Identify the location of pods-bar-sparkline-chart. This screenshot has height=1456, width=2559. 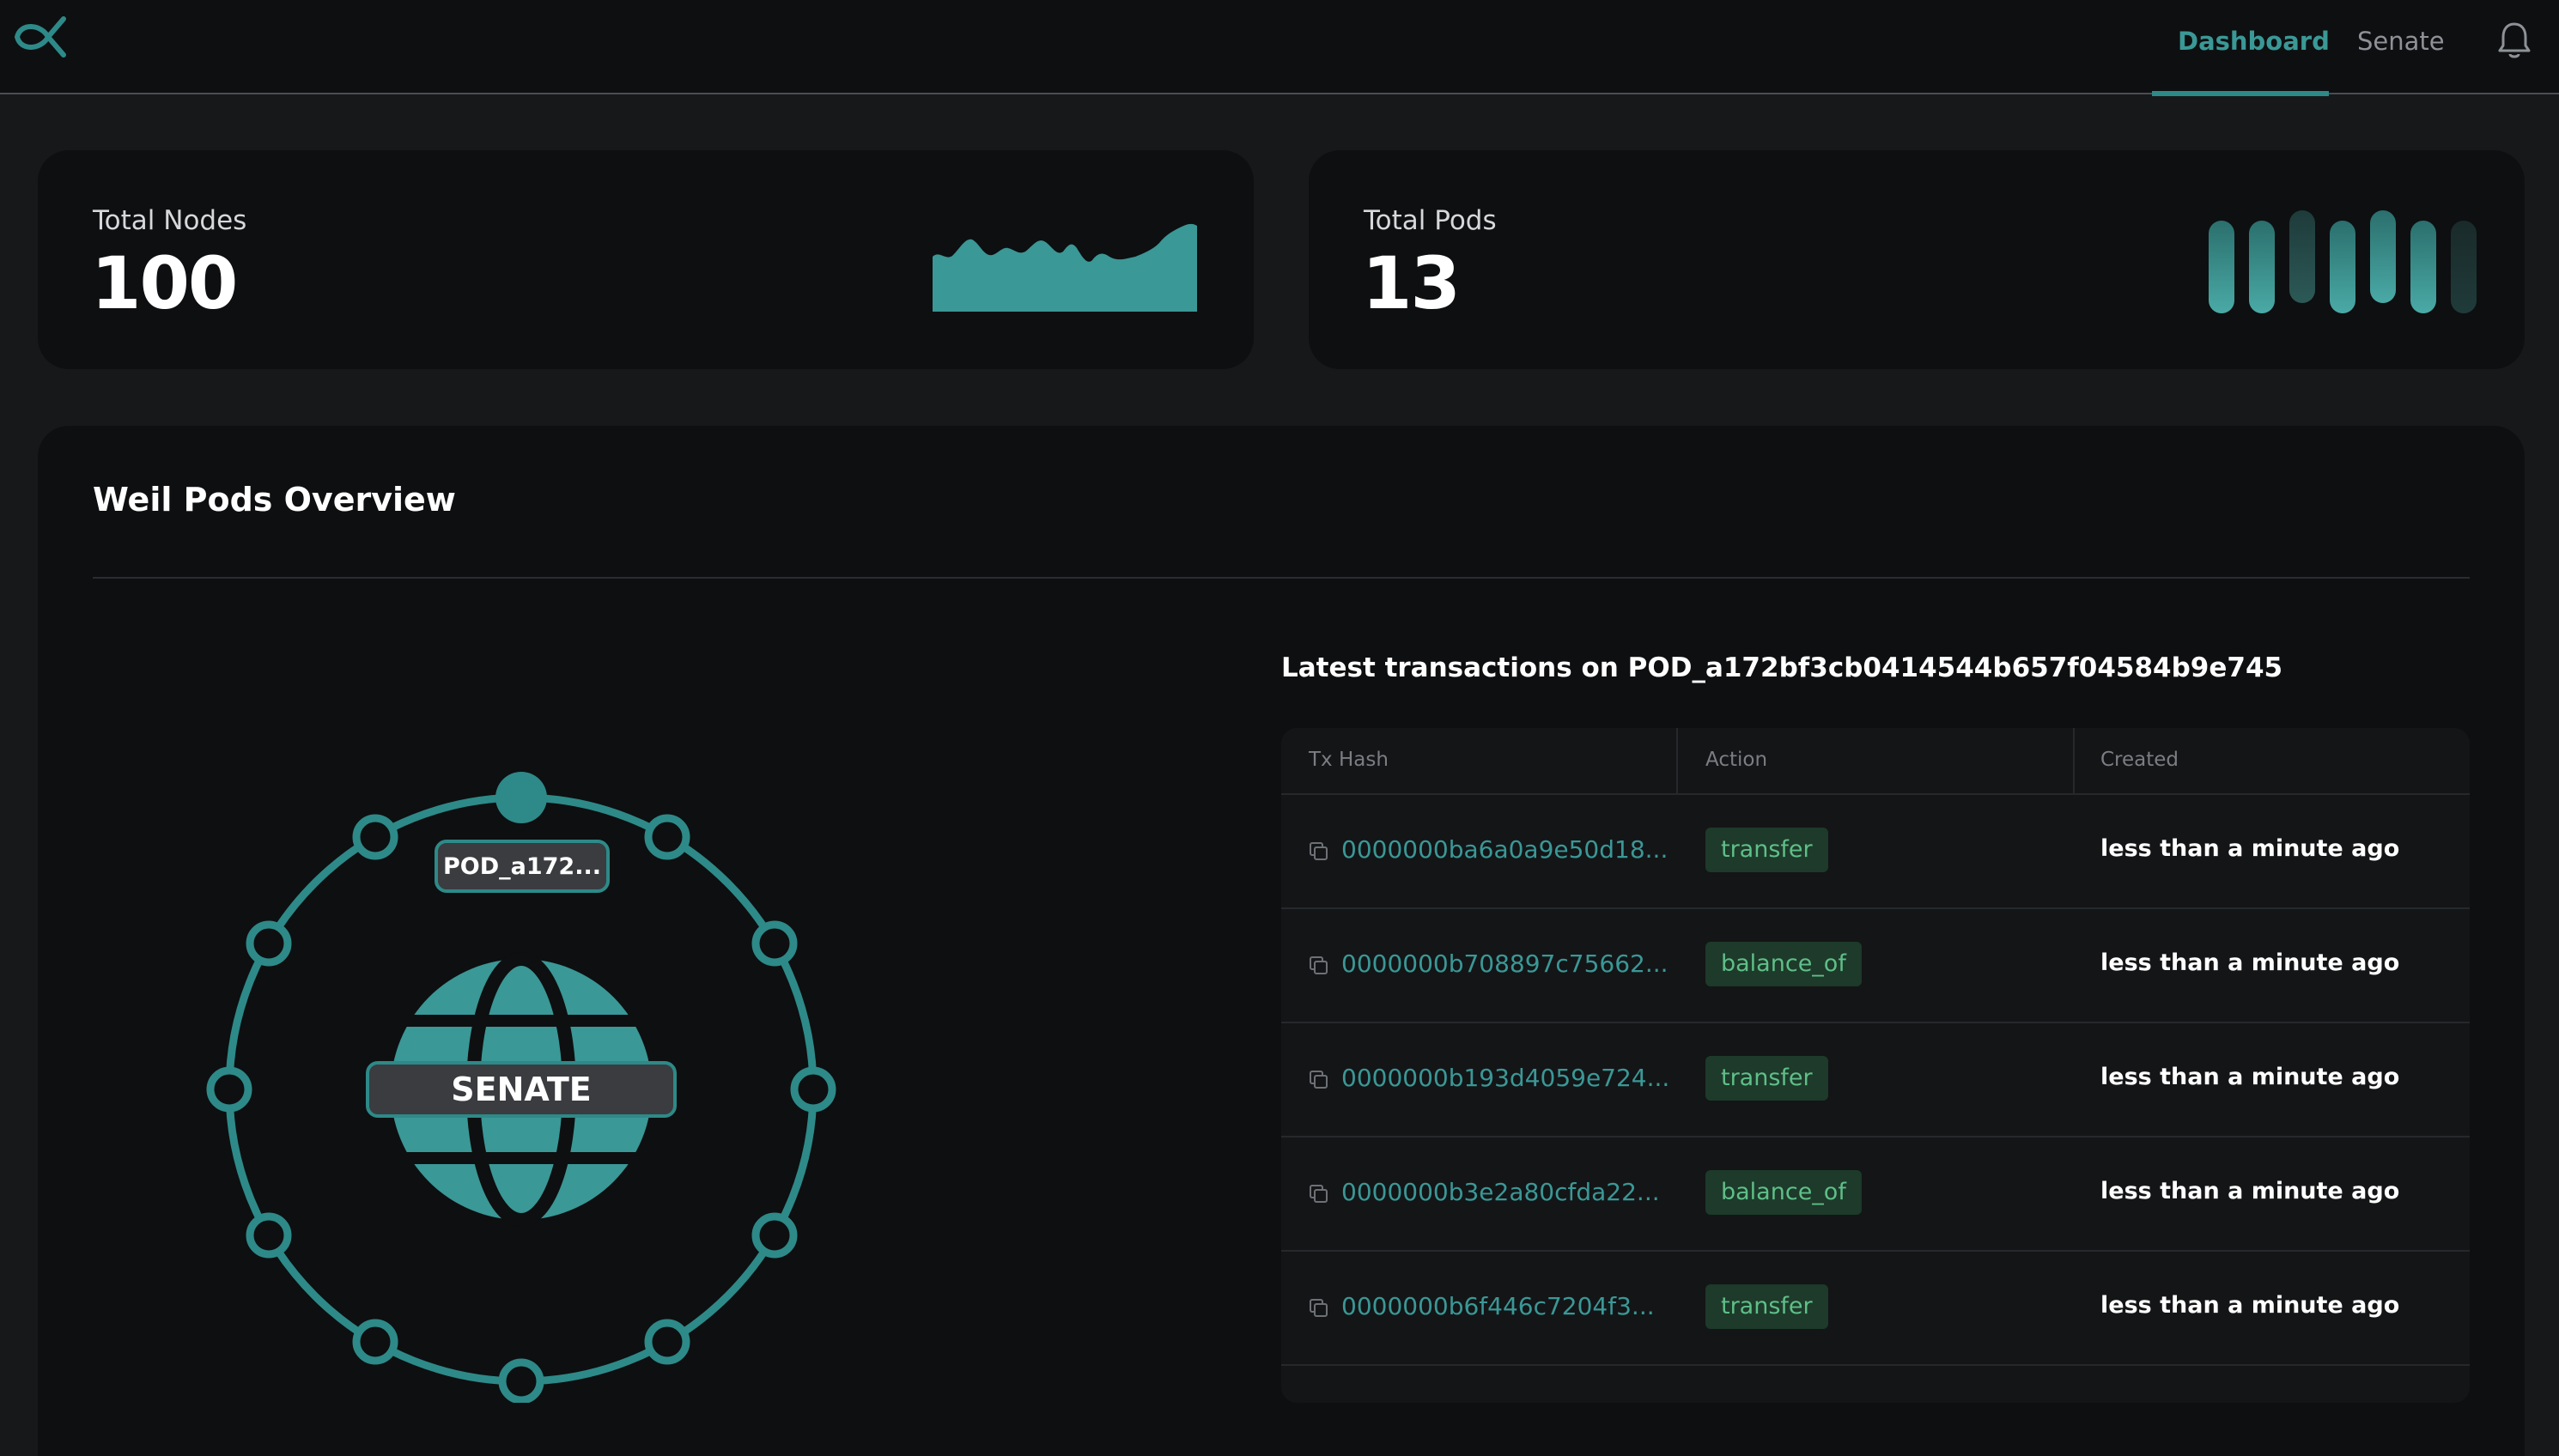
(2343, 261).